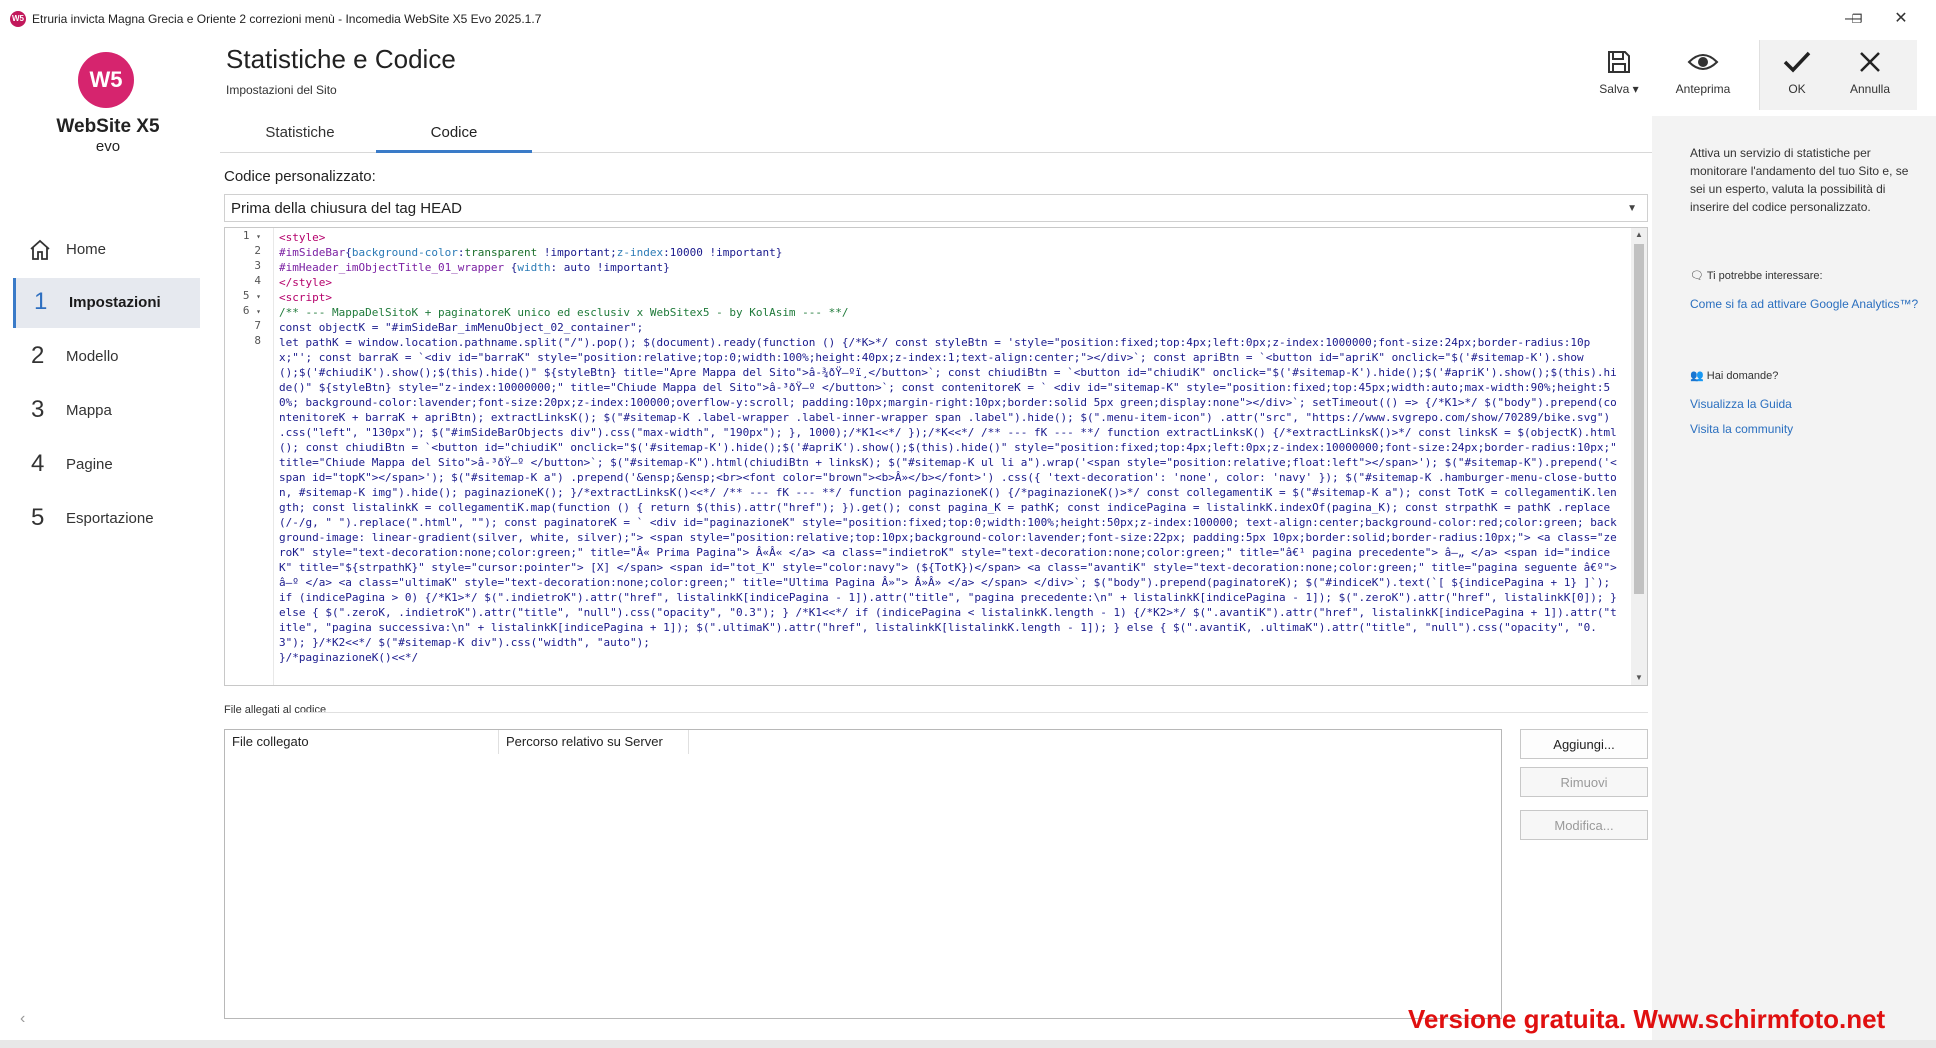 This screenshot has height=1048, width=1936. Describe the element at coordinates (38, 355) in the screenshot. I see `sidebar-item-number: 2` at that location.